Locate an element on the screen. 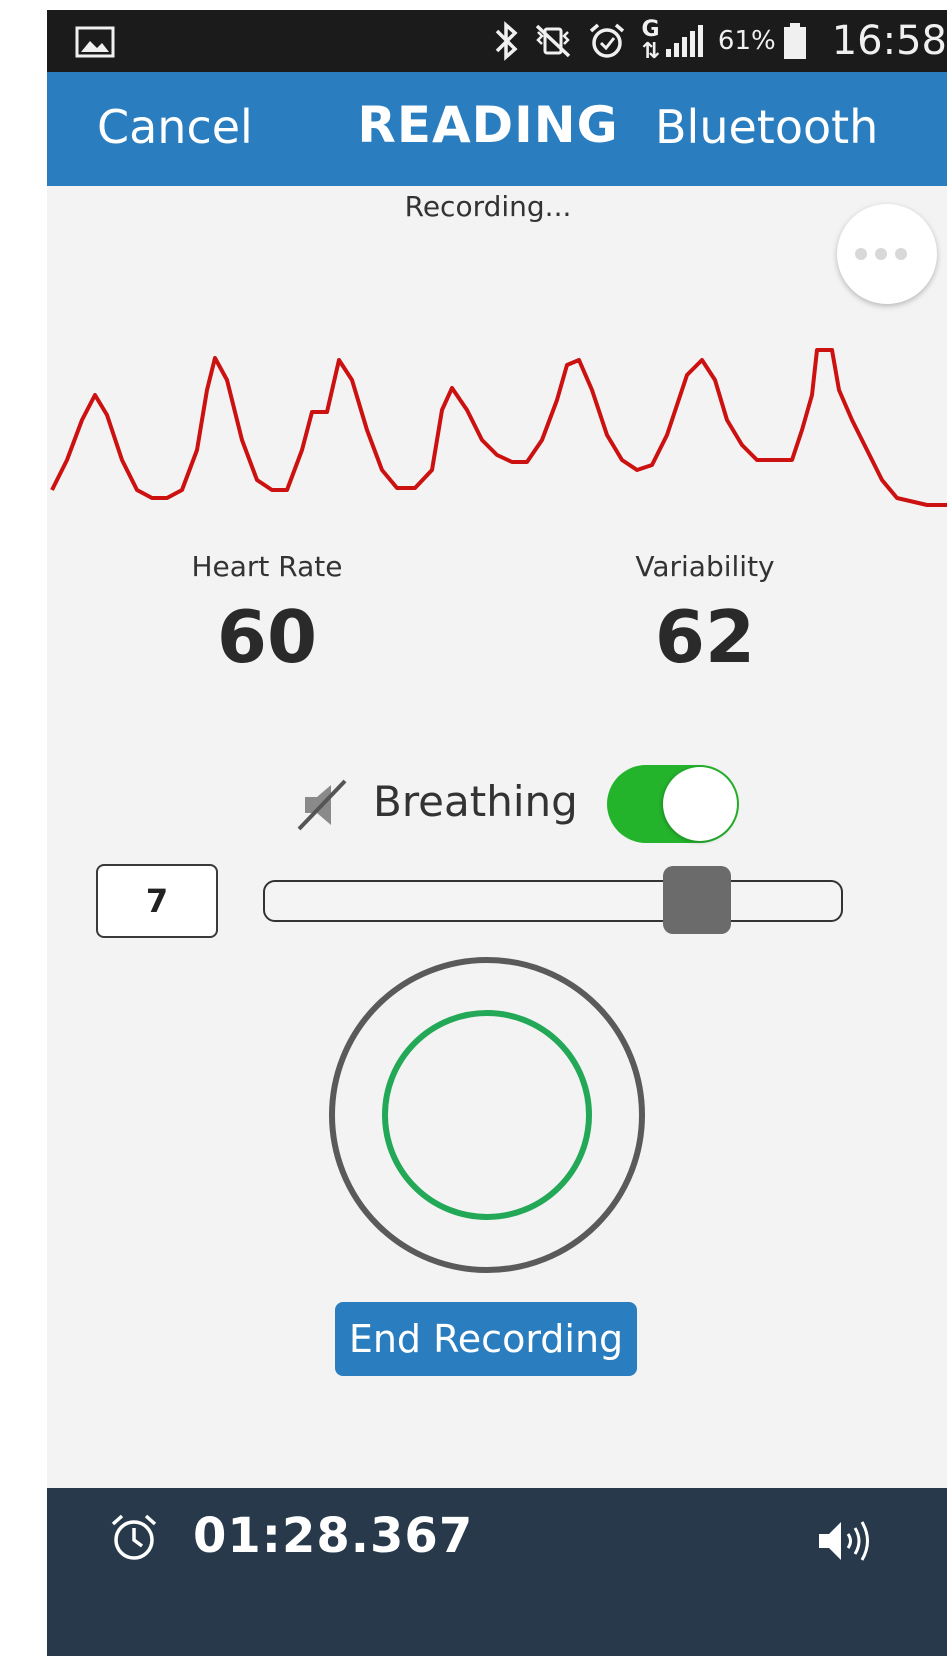  breath-indicator is located at coordinates (487, 1115).